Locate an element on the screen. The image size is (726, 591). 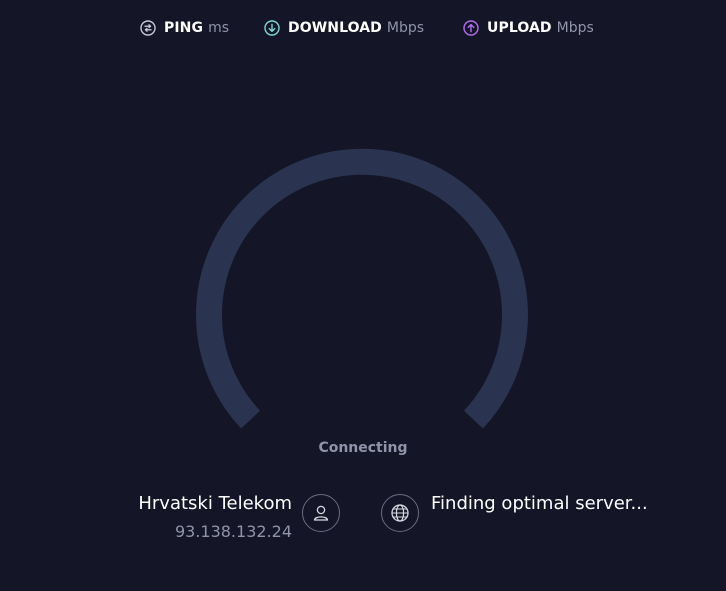
isp-info: Hrvatski Telekom 93.138.132.24 is located at coordinates (215, 518).